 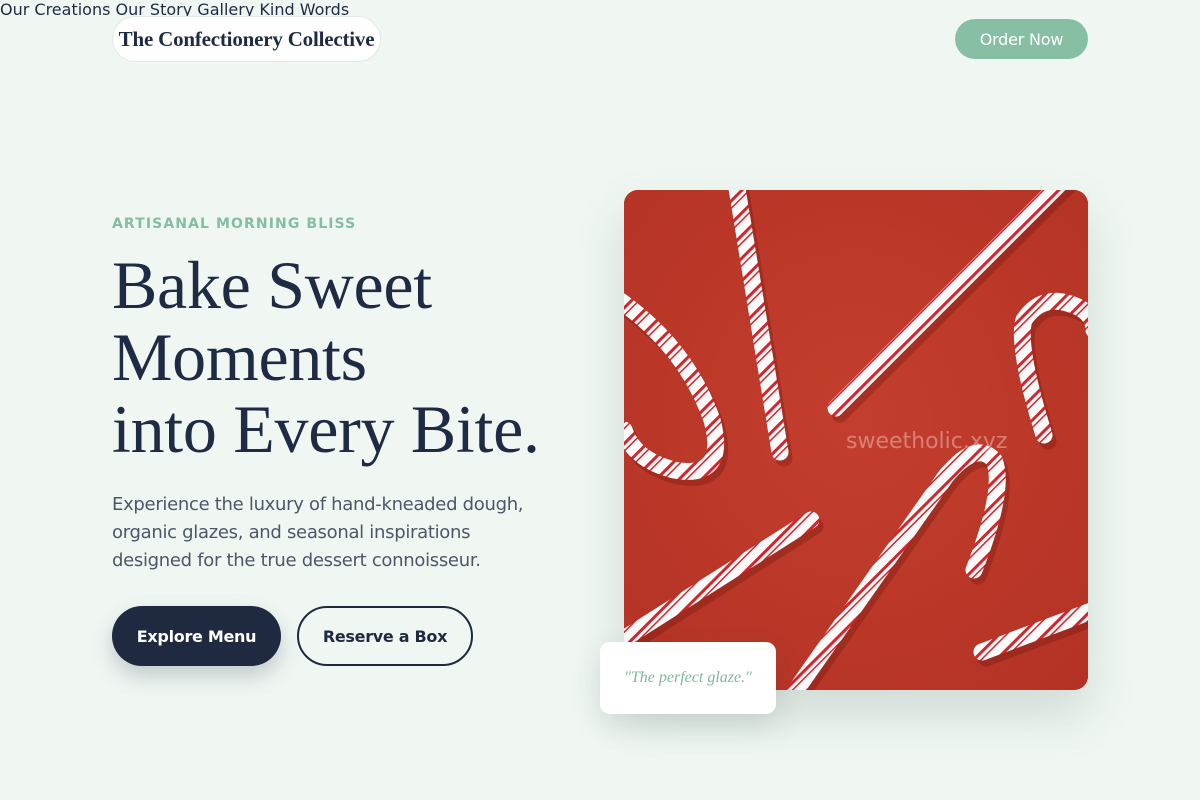 I want to click on brand-logo: The Confectionery Collective, so click(x=246, y=39).